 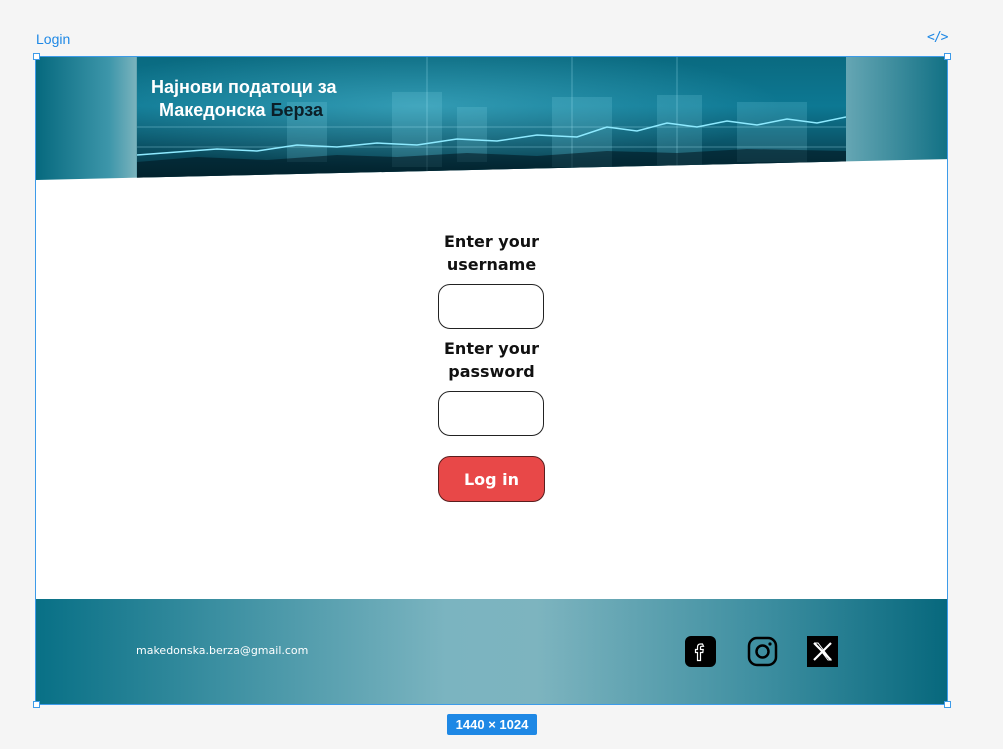 I want to click on frame-label: Login, so click(x=53, y=39).